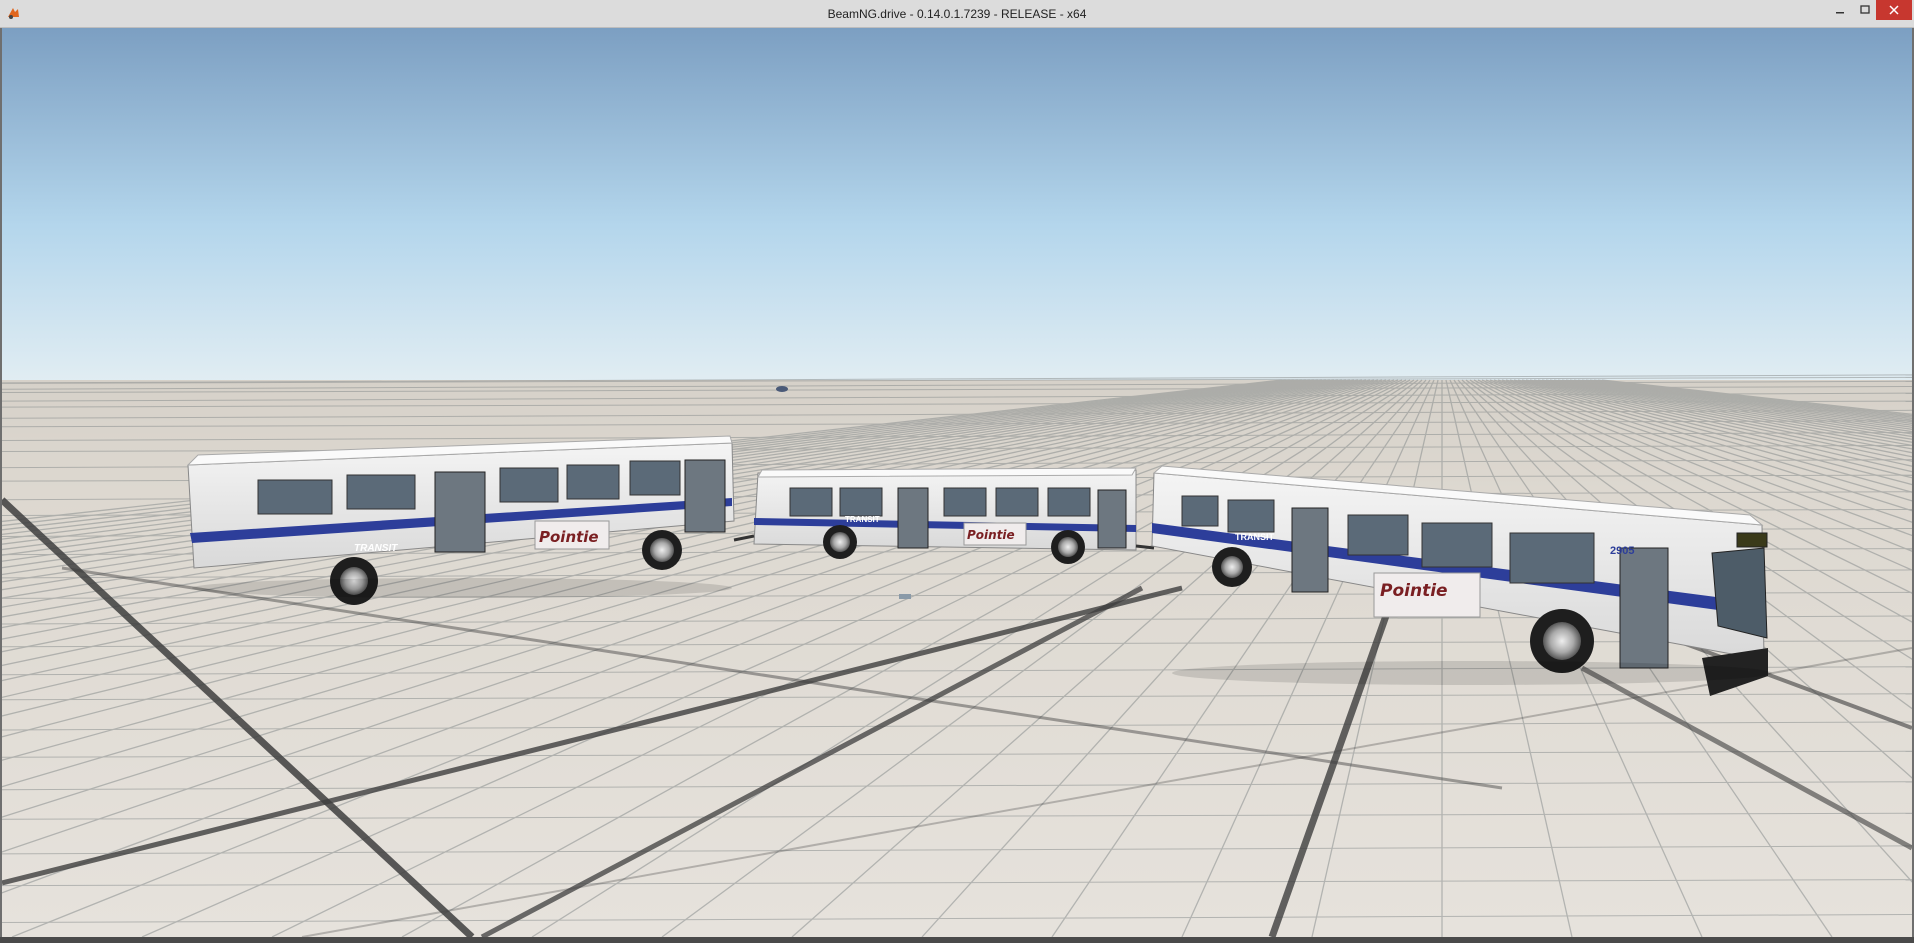 The width and height of the screenshot is (1914, 943). I want to click on ground-debris, so click(905, 596).